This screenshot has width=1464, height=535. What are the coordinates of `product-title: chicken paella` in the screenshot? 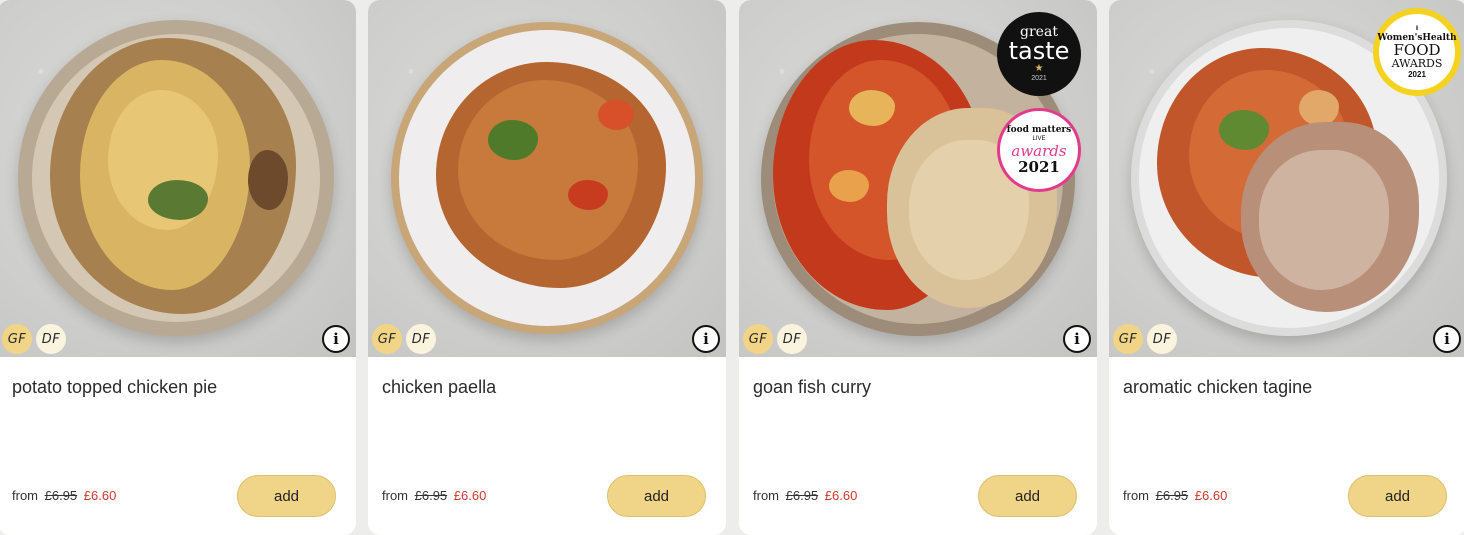 It's located at (439, 387).